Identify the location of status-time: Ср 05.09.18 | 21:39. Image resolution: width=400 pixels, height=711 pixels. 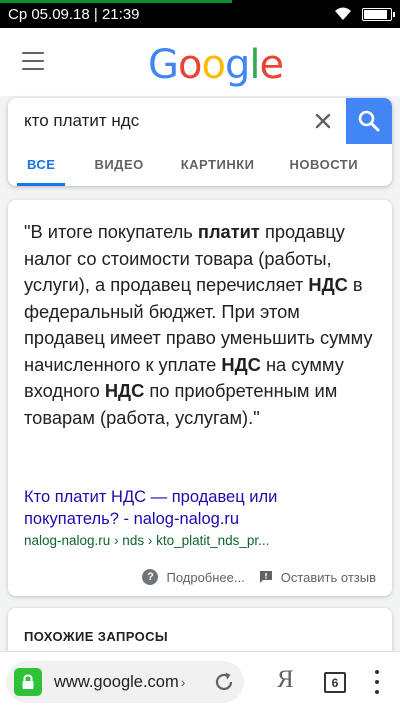
(74, 14).